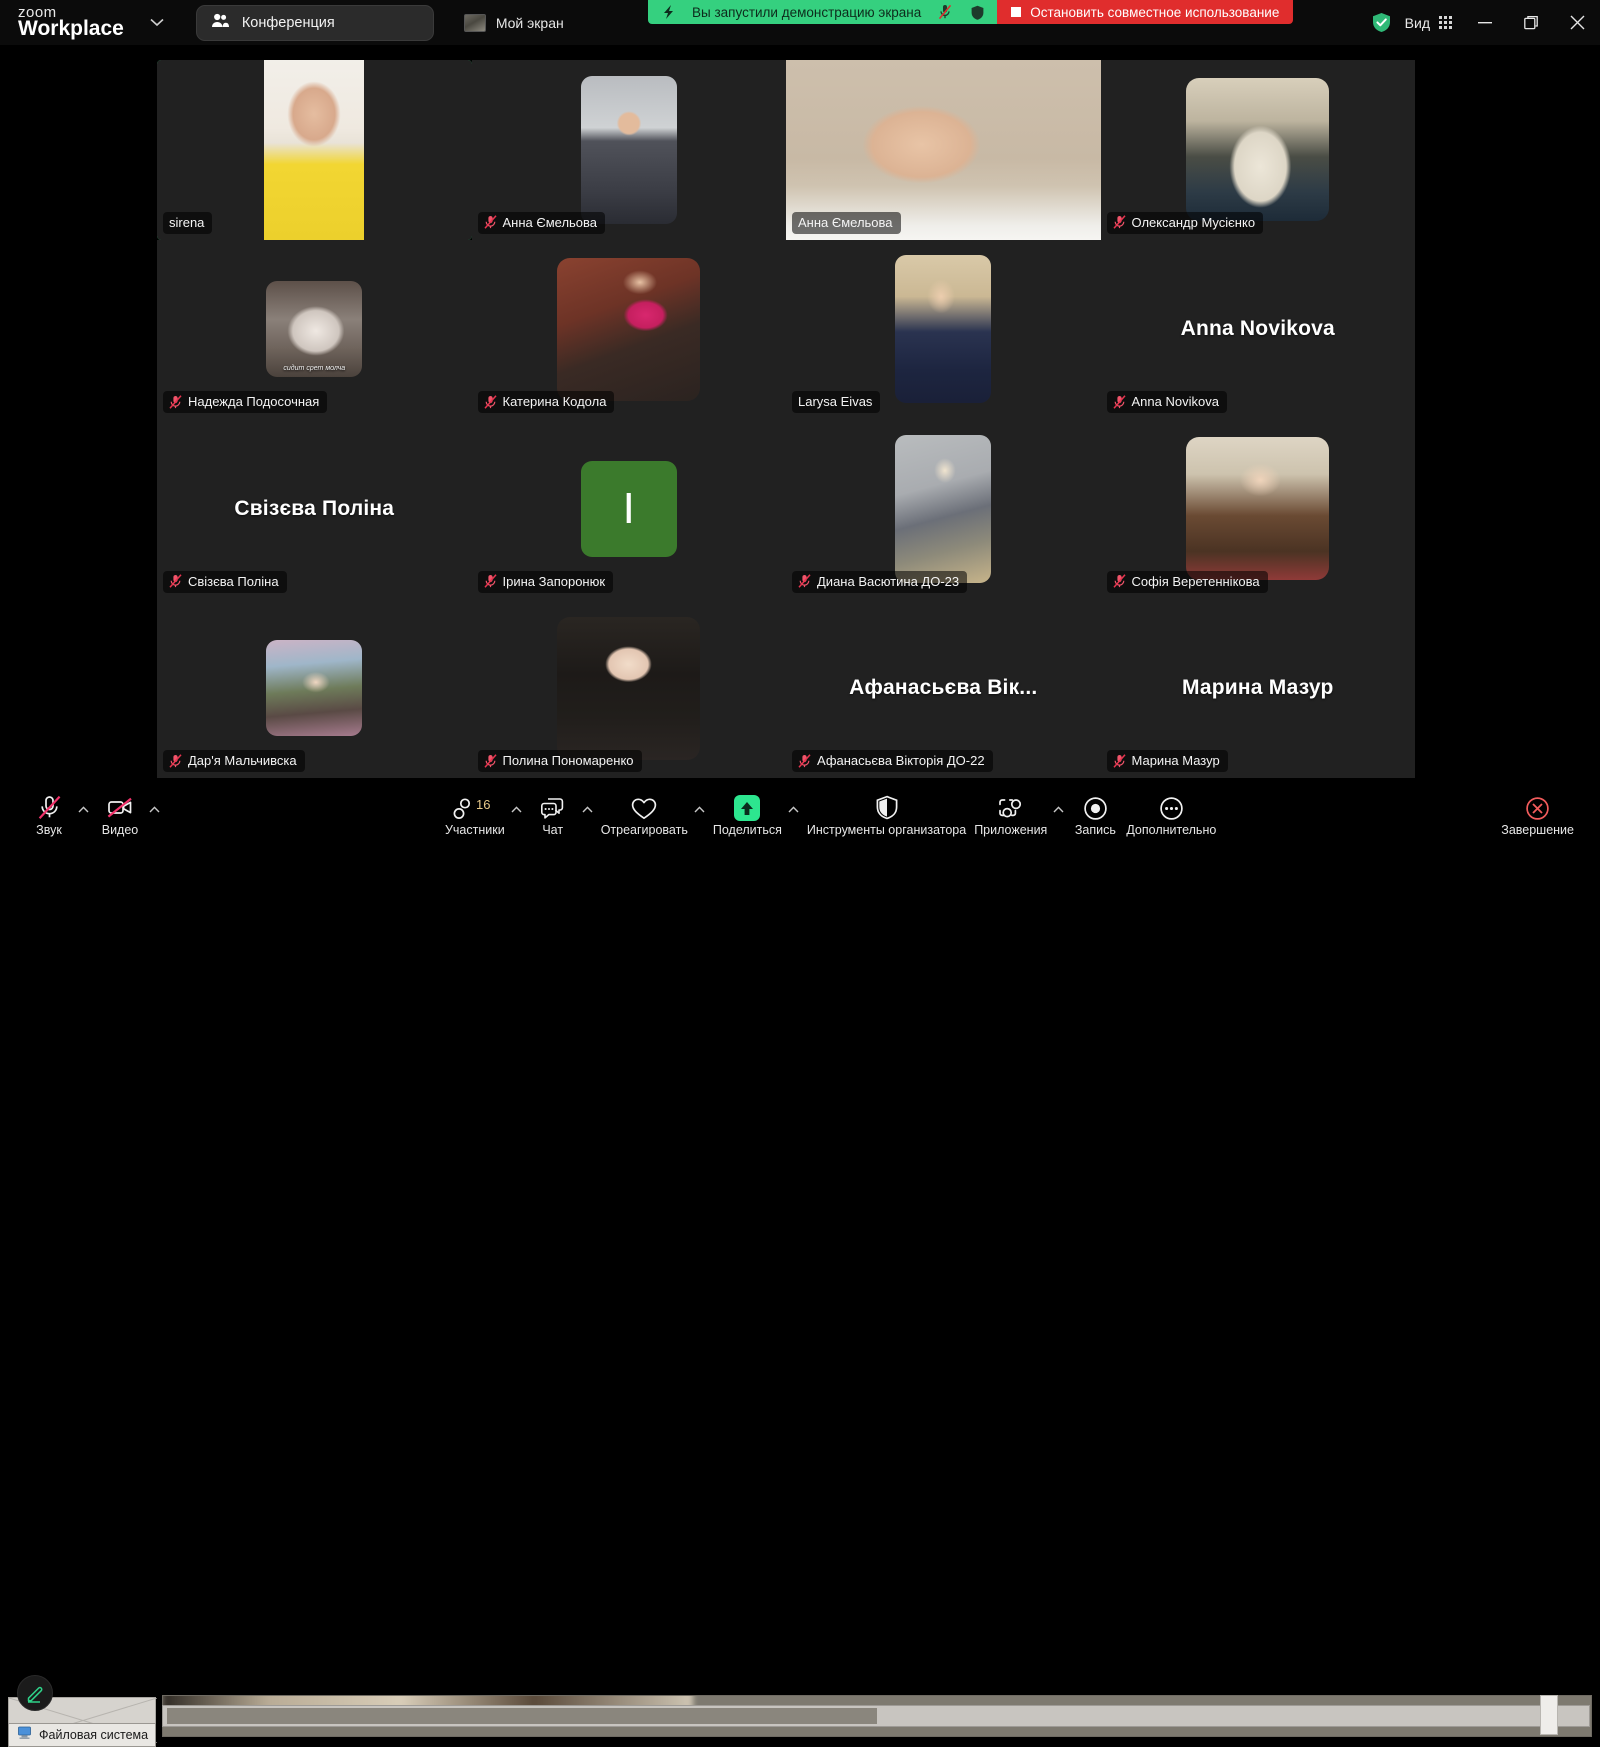  What do you see at coordinates (588, 817) in the screenshot?
I see `chat-options-caret` at bounding box center [588, 817].